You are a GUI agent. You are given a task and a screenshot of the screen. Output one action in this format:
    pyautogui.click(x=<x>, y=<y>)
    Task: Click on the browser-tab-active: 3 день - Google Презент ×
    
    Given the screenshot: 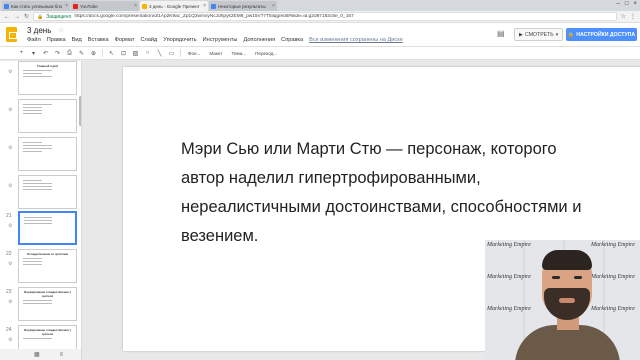 What is the action you would take?
    pyautogui.click(x=174, y=6)
    